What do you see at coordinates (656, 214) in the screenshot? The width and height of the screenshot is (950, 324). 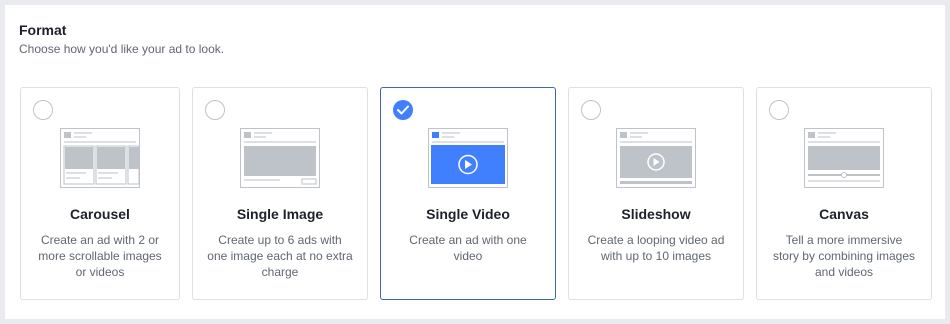 I see `card-title-slideshow: Slideshow` at bounding box center [656, 214].